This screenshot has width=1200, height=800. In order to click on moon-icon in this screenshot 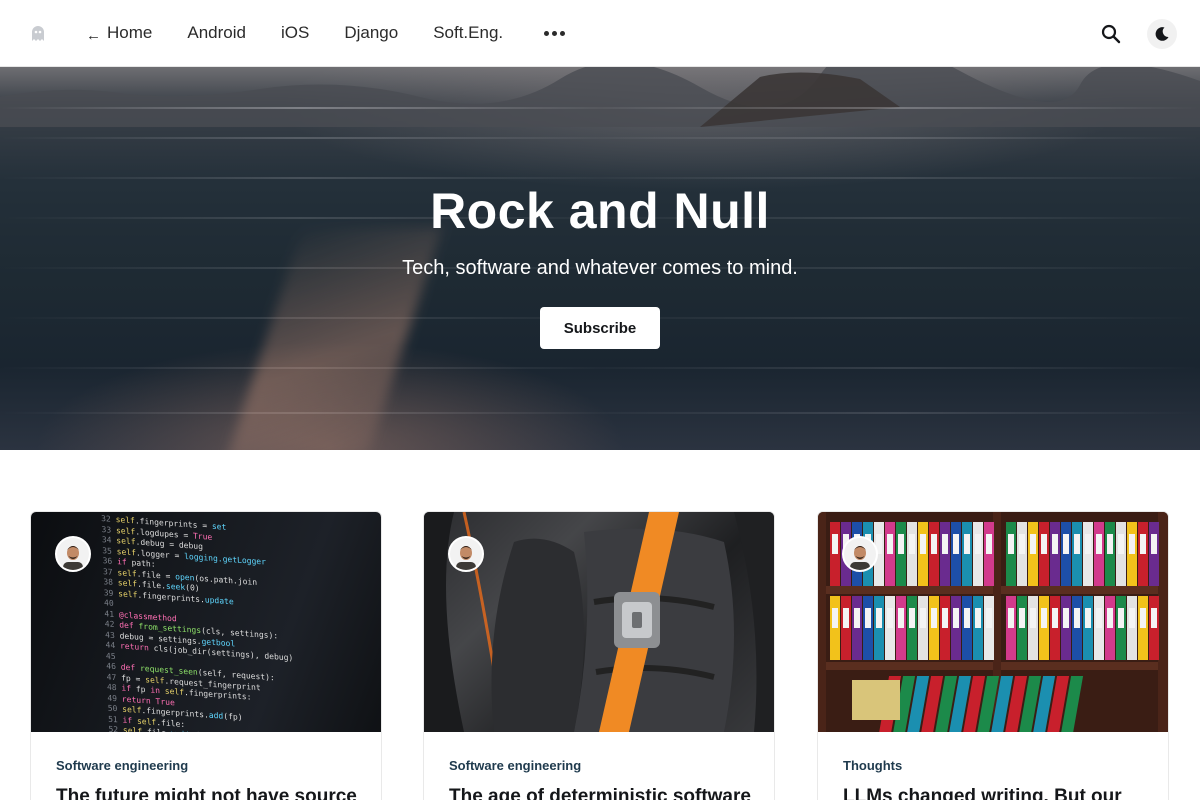, I will do `click(1162, 34)`.